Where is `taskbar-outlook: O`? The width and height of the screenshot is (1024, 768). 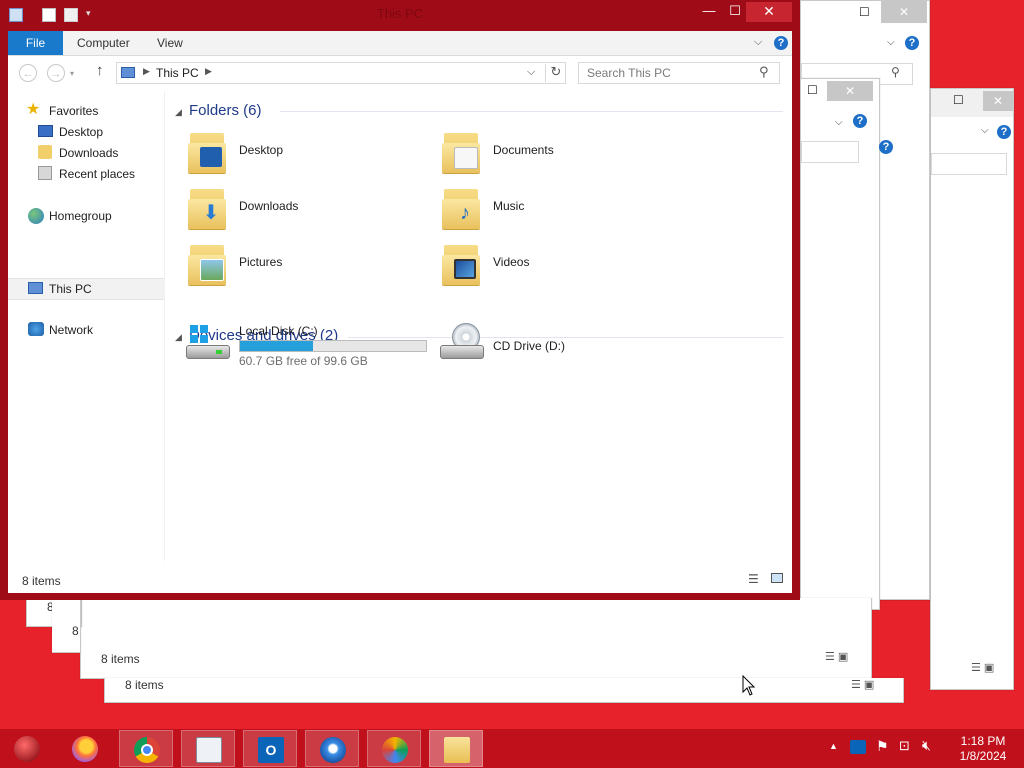
taskbar-outlook: O is located at coordinates (270, 748).